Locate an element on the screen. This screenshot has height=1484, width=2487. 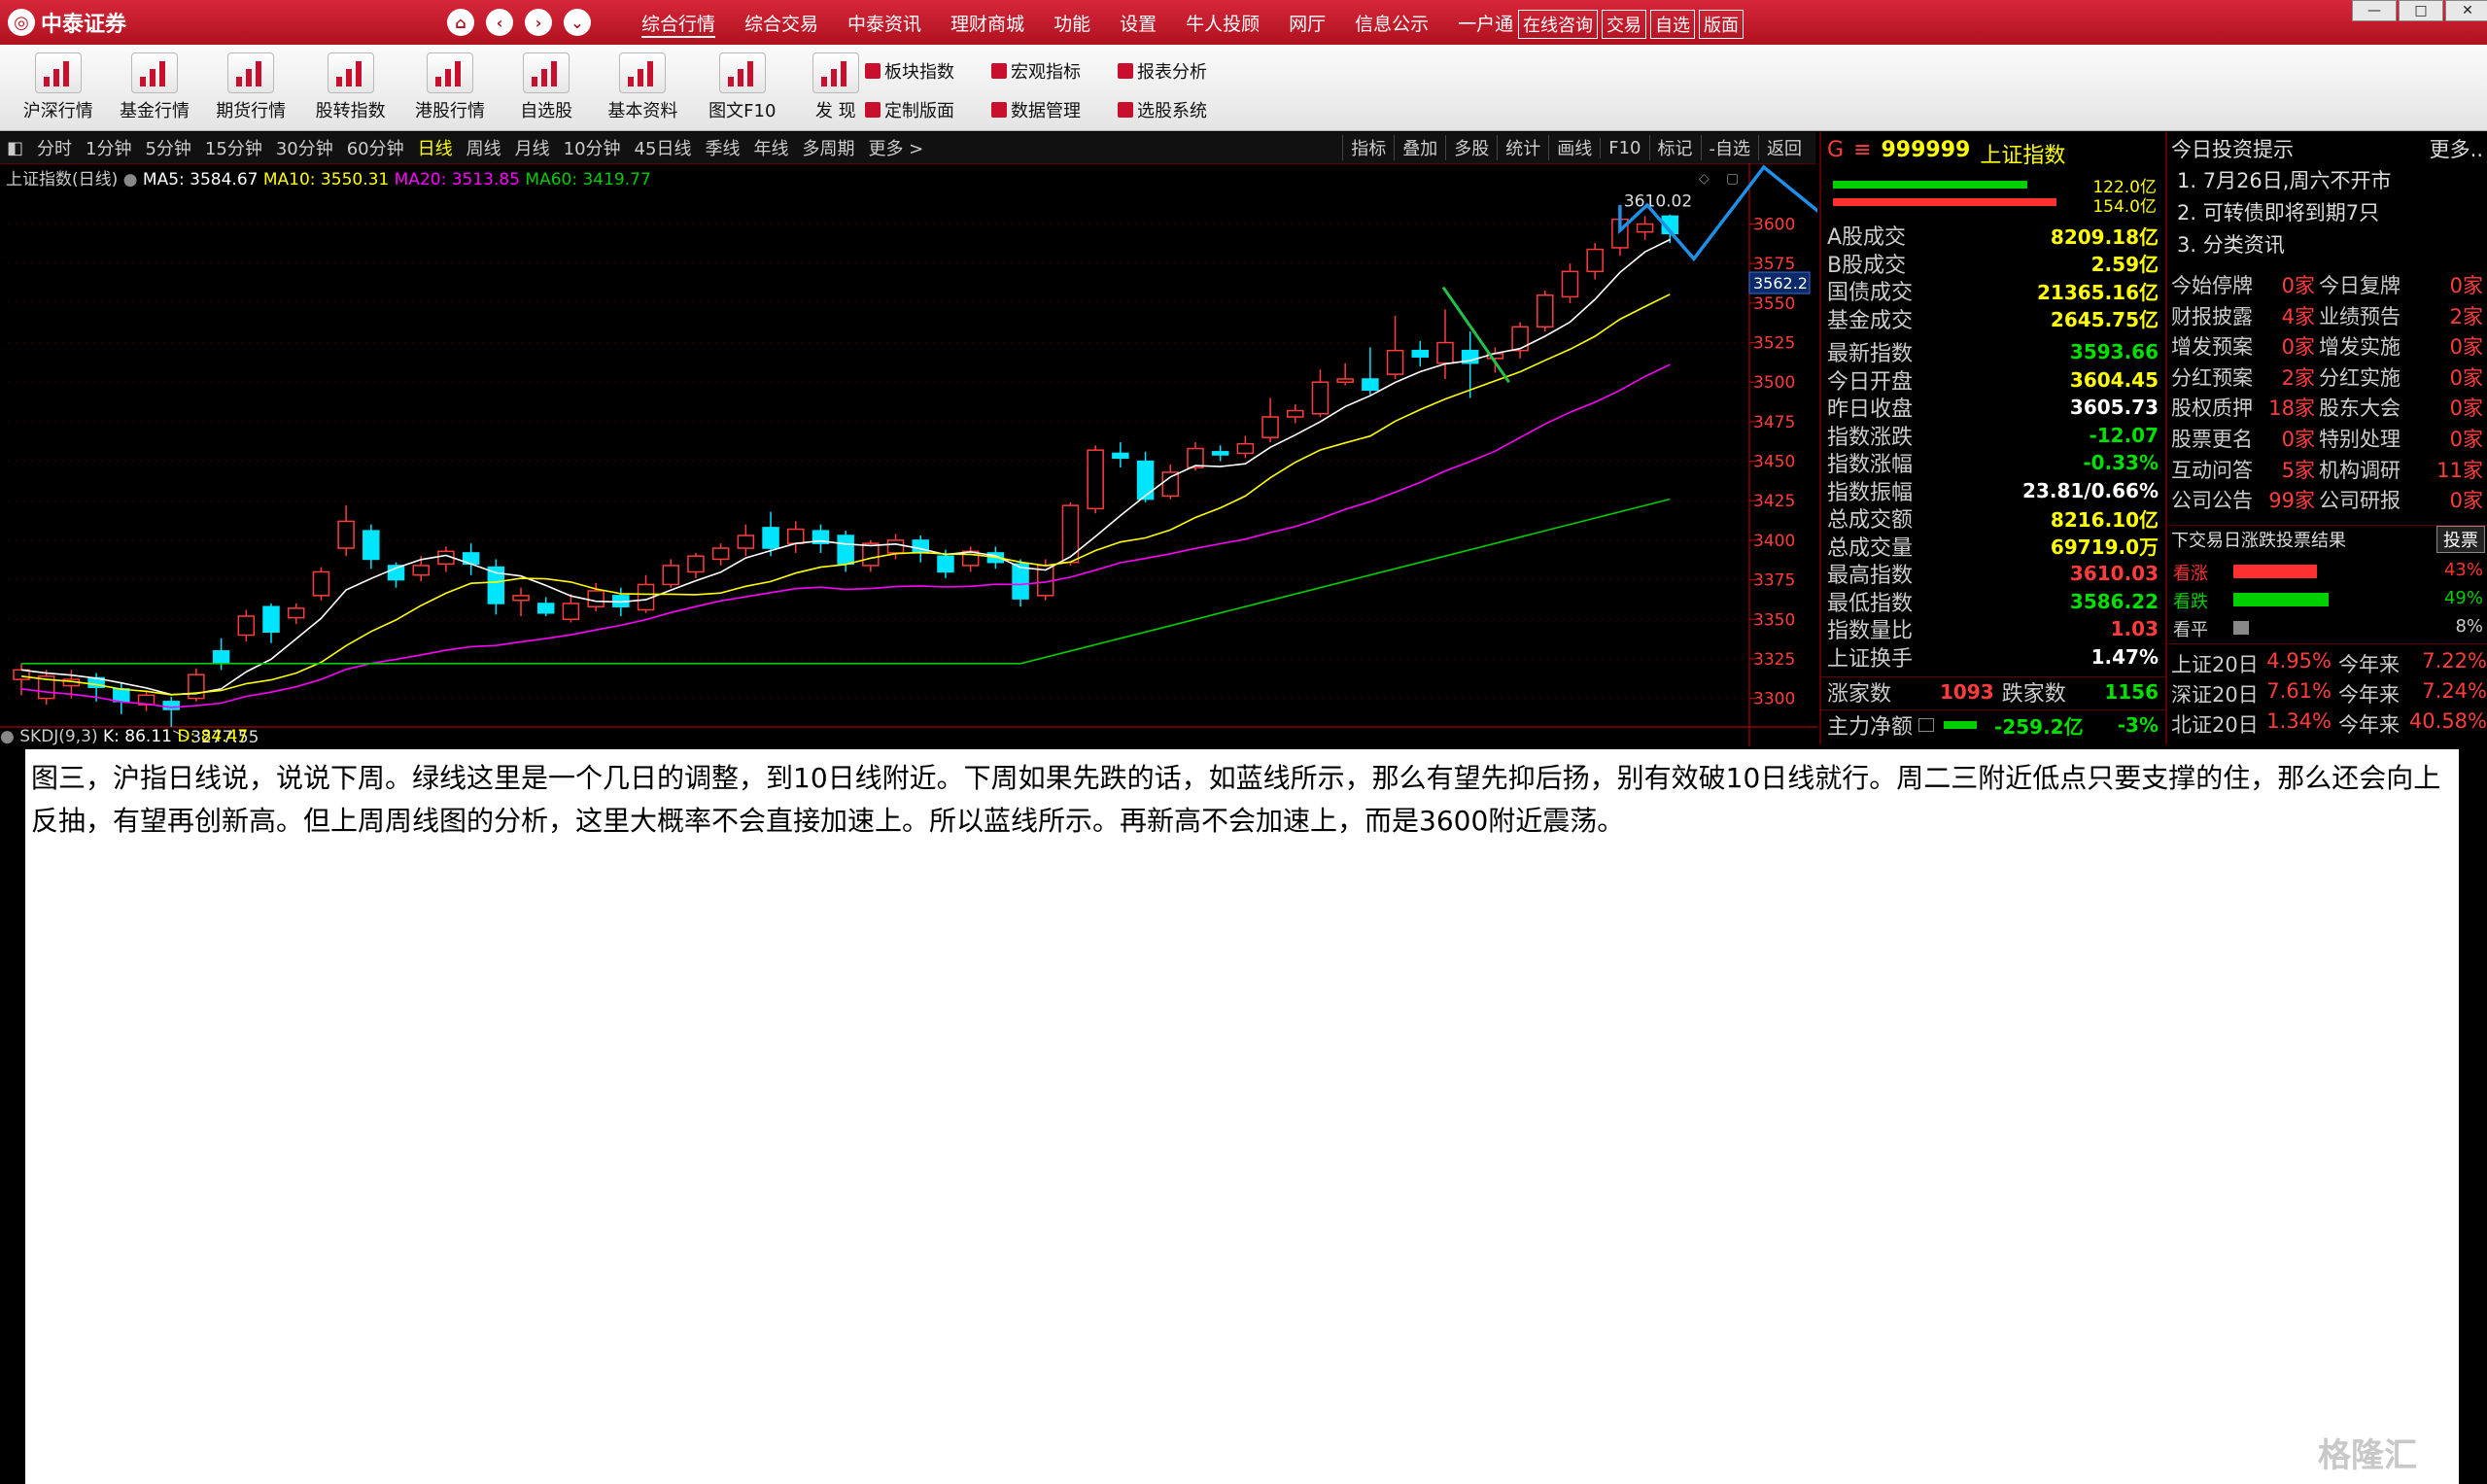
title-button: 自选 is located at coordinates (1672, 24).